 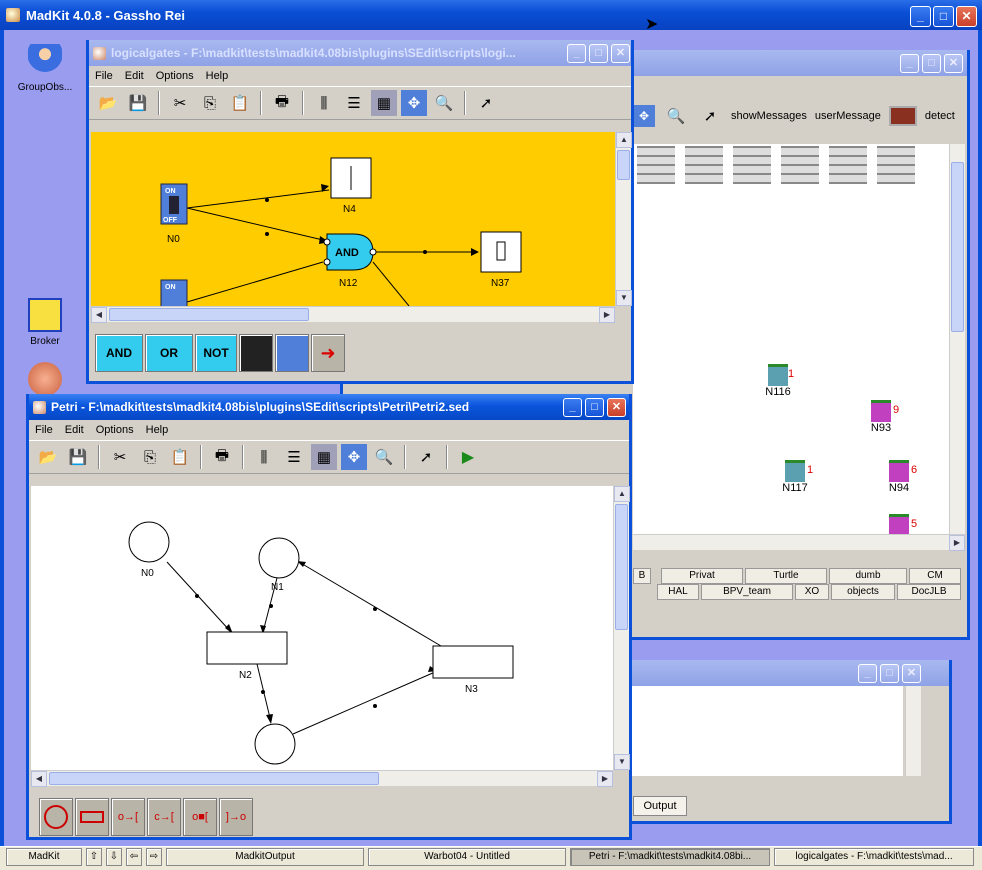 I want to click on main-title-bar: MadKit 4.0.8 - Gassho Rei _ □ ✕, so click(x=491, y=15).